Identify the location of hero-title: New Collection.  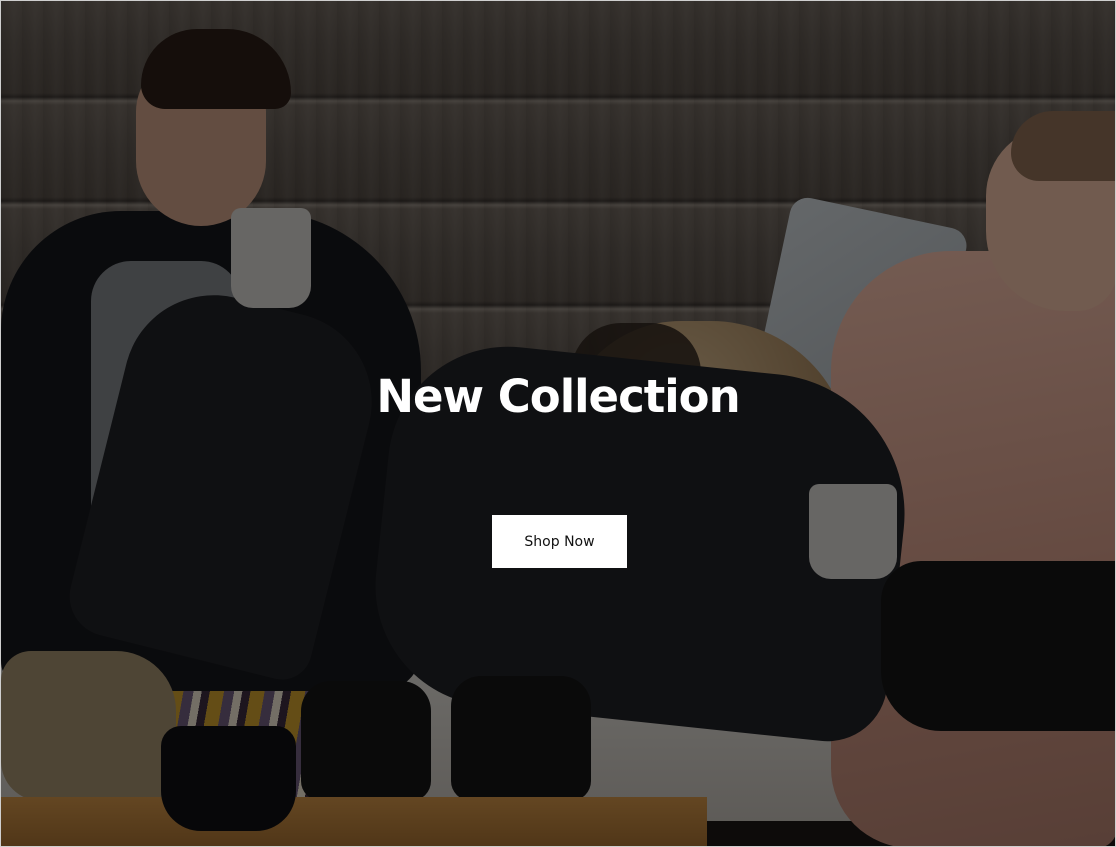
(558, 396).